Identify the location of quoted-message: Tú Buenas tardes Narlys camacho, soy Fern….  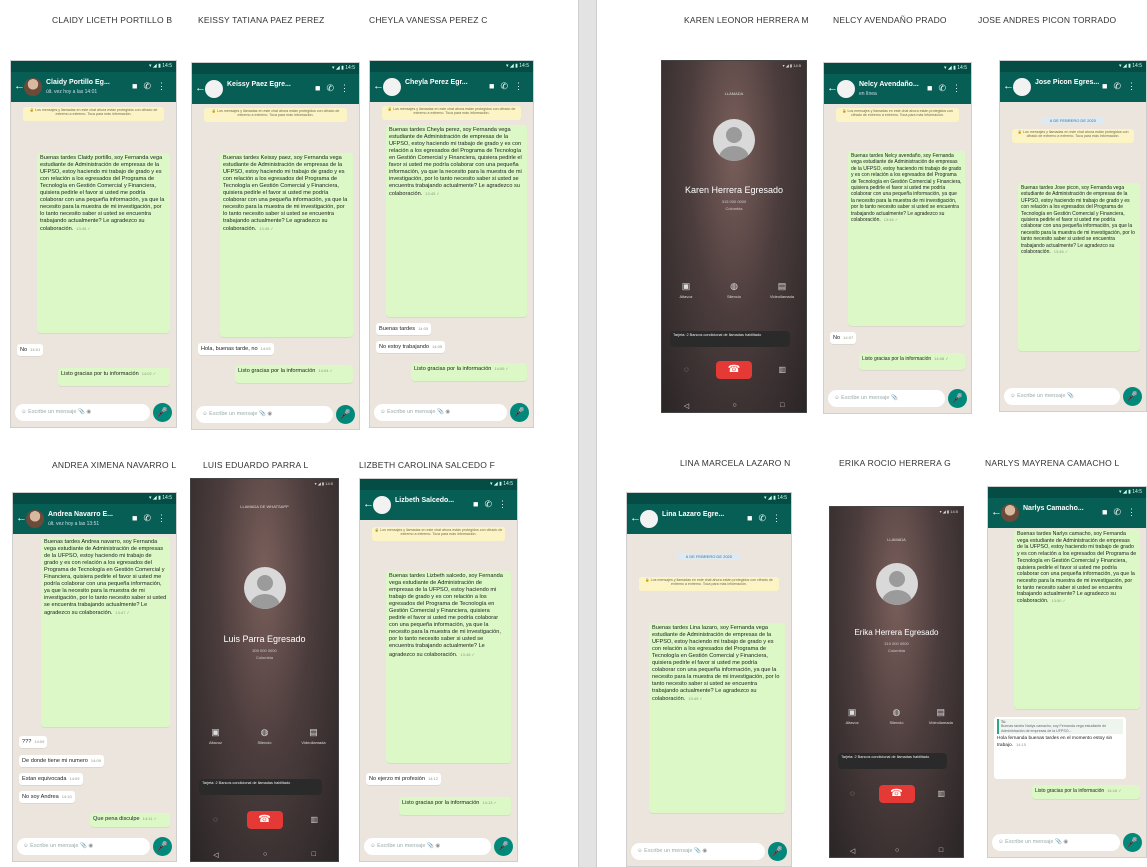
(1060, 727).